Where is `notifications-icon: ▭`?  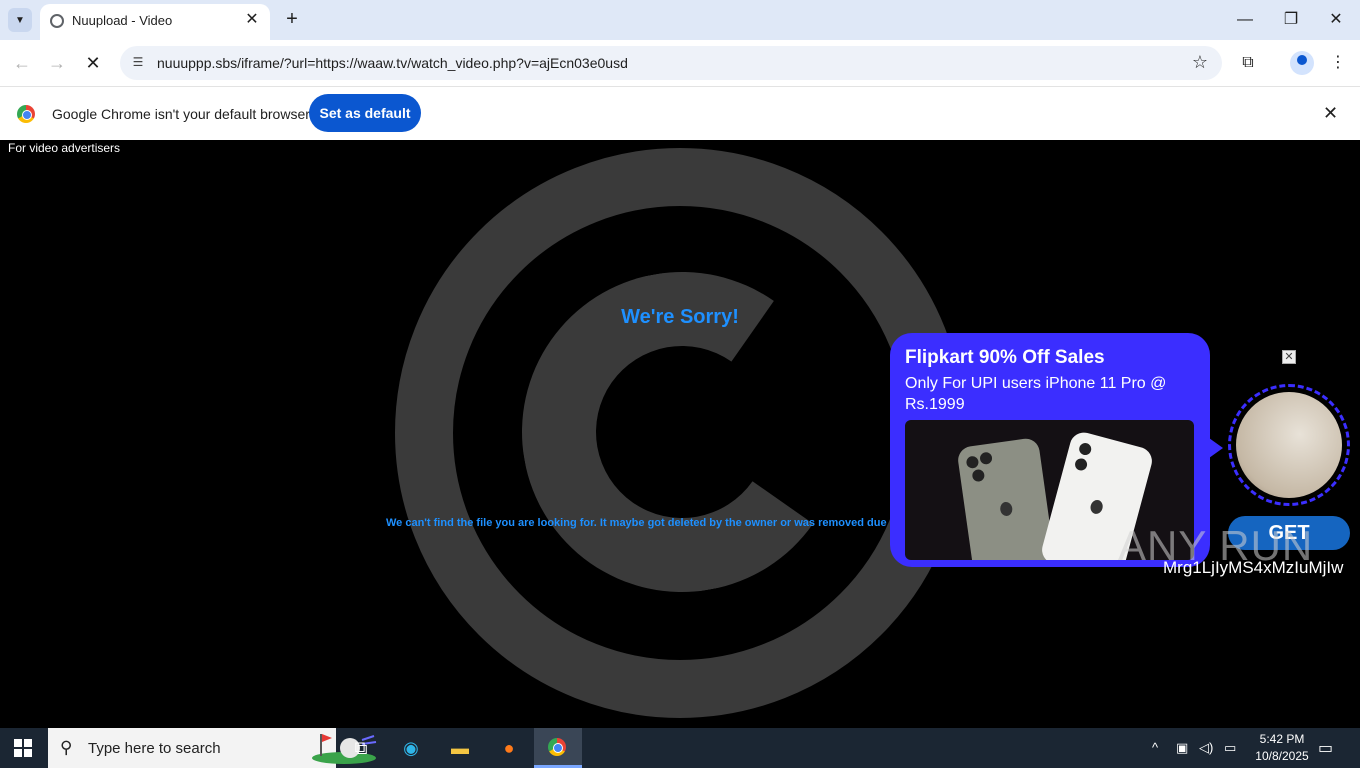 notifications-icon: ▭ is located at coordinates (1325, 748).